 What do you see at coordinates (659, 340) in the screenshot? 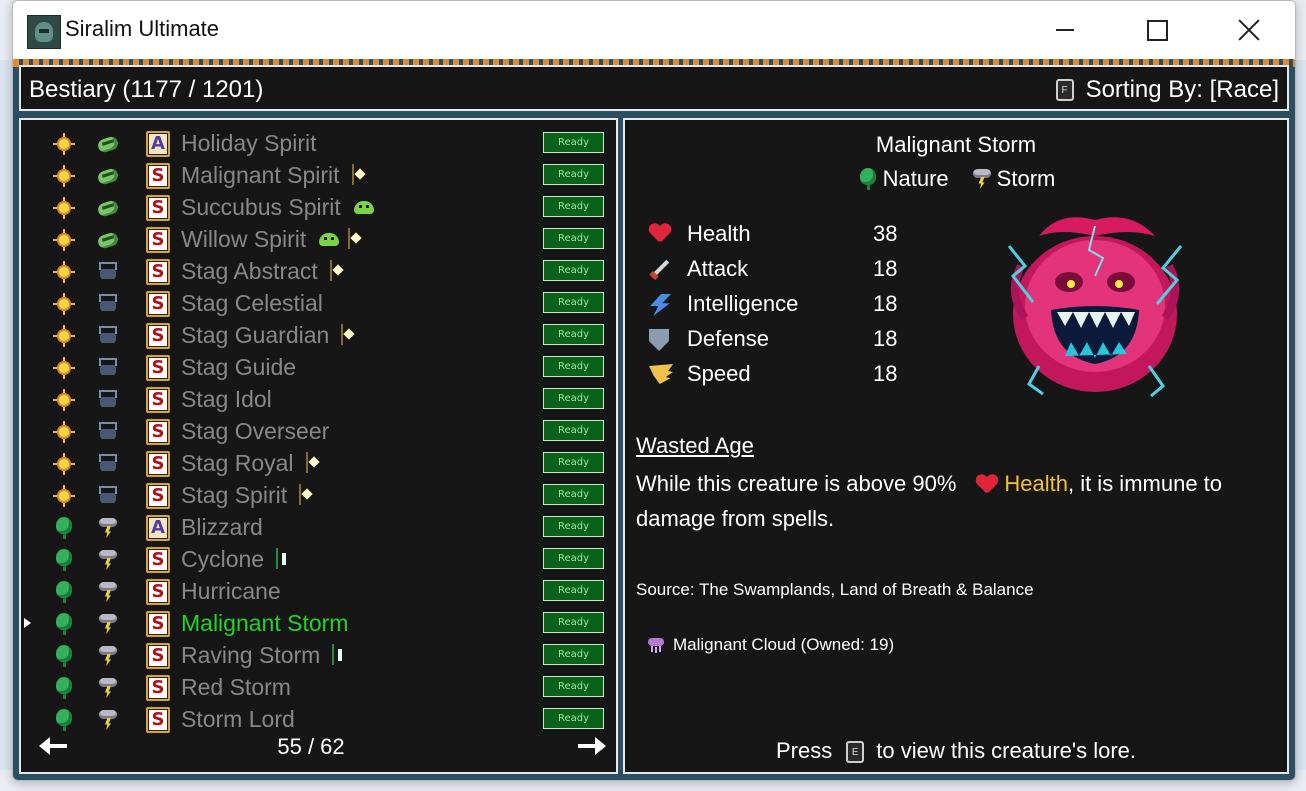
I see `shield-icon` at bounding box center [659, 340].